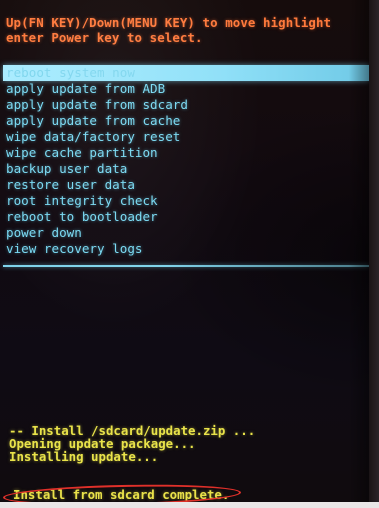  What do you see at coordinates (189, 505) in the screenshot?
I see `phone-bottom-bezel` at bounding box center [189, 505].